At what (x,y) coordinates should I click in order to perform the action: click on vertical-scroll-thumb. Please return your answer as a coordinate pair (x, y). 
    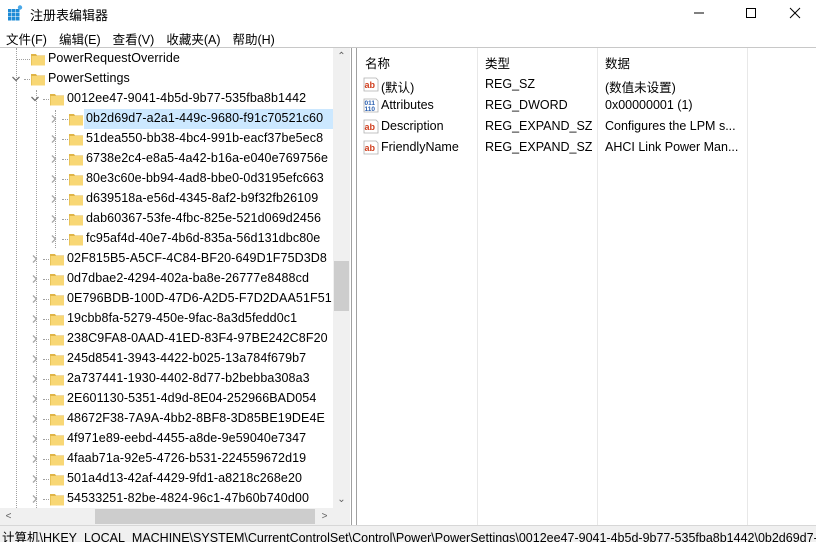
    Looking at the image, I should click on (341, 286).